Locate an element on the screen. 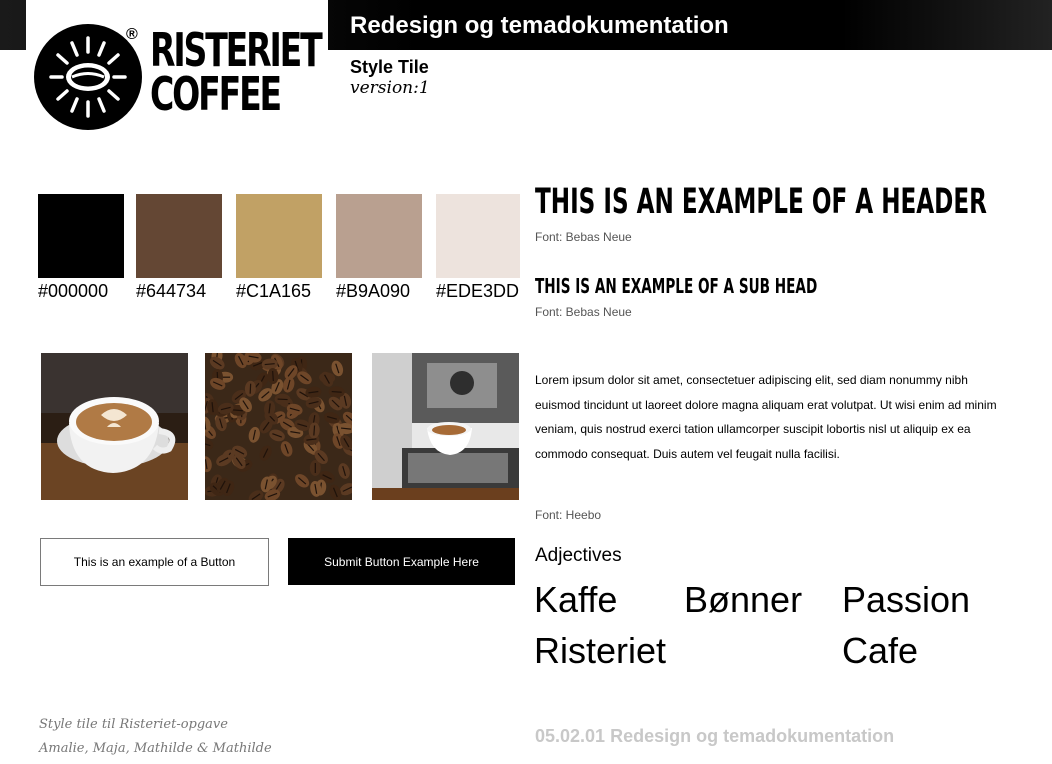 The image size is (1052, 764). logo: ® RISTERIET COFFEE is located at coordinates (177, 67).